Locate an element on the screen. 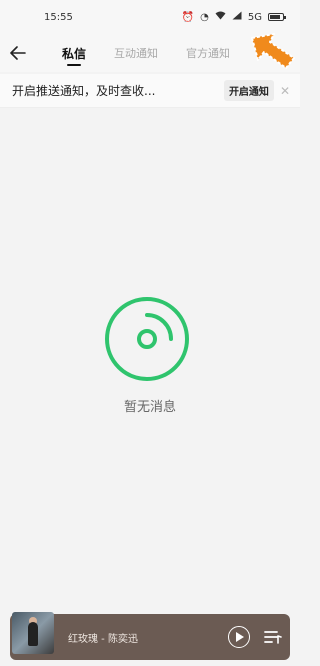  alarm-icon: ⏰ is located at coordinates (188, 17).